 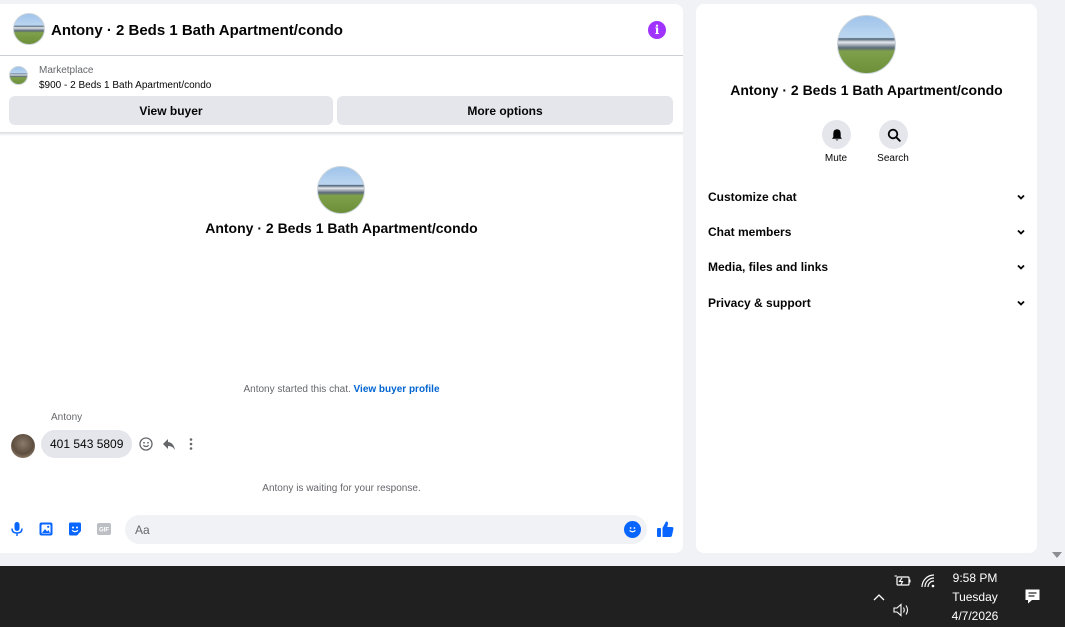 What do you see at coordinates (297, 389) in the screenshot?
I see `chat-started-text: Antony started this chat.` at bounding box center [297, 389].